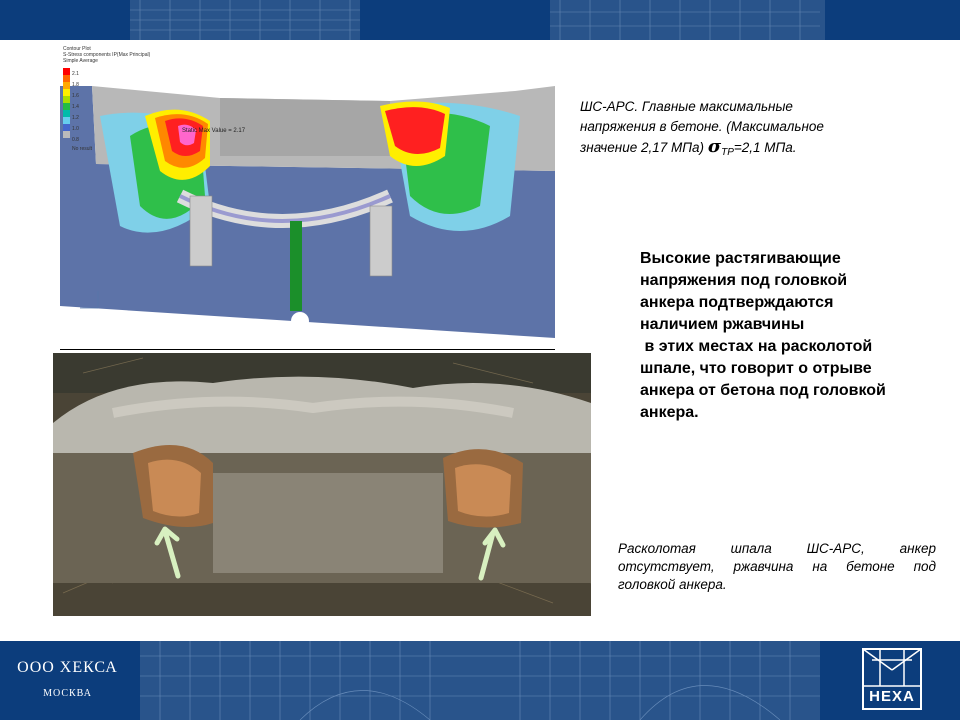 The image size is (960, 720). I want to click on conclusion-line: наличием ржавчины, so click(722, 324).